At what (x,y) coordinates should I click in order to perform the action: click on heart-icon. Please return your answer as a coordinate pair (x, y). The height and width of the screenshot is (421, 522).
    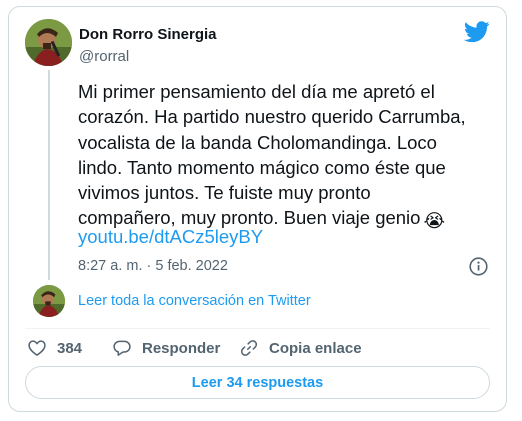
    Looking at the image, I should click on (37, 348).